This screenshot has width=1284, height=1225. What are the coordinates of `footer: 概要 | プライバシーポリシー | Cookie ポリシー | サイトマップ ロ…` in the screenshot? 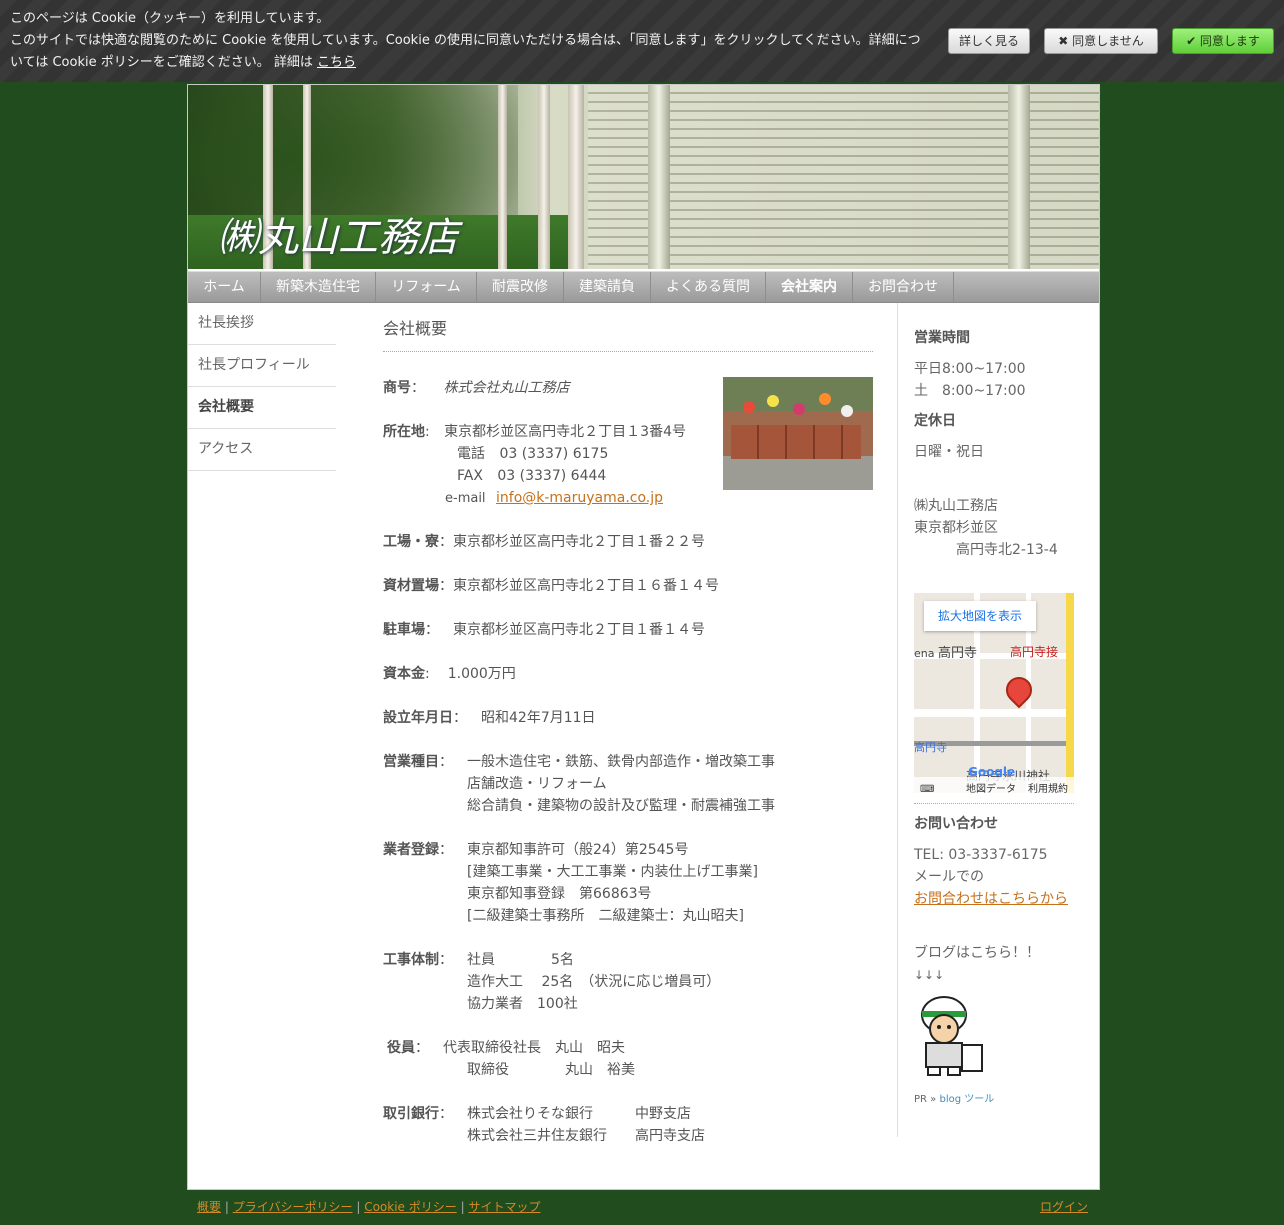 It's located at (642, 1206).